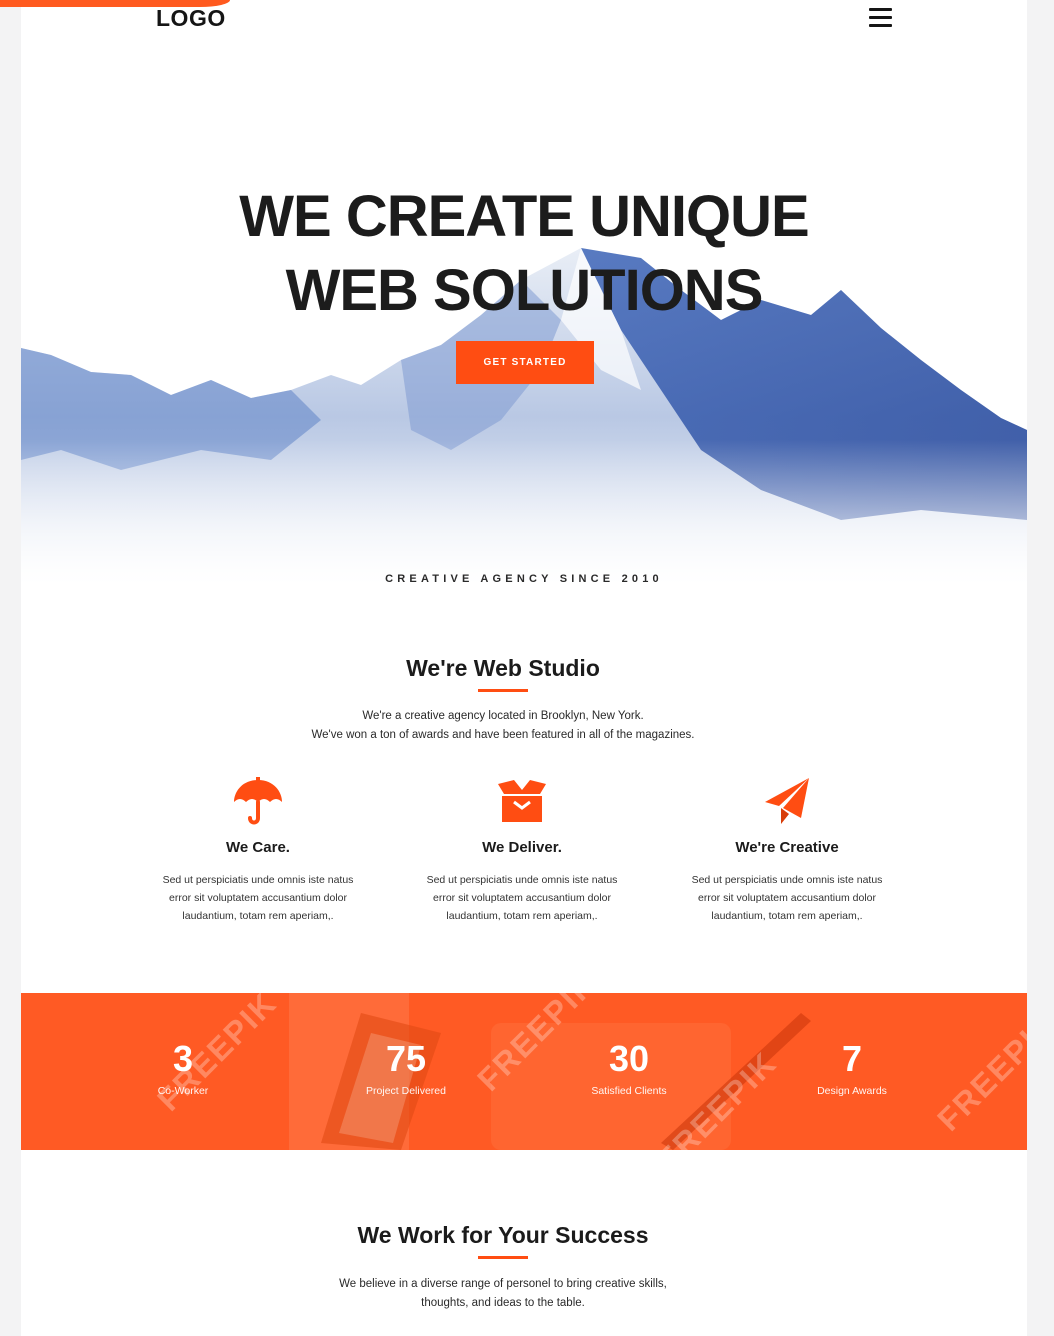 The image size is (1054, 1336). I want to click on success-title: We Work for Your Success, so click(503, 1235).